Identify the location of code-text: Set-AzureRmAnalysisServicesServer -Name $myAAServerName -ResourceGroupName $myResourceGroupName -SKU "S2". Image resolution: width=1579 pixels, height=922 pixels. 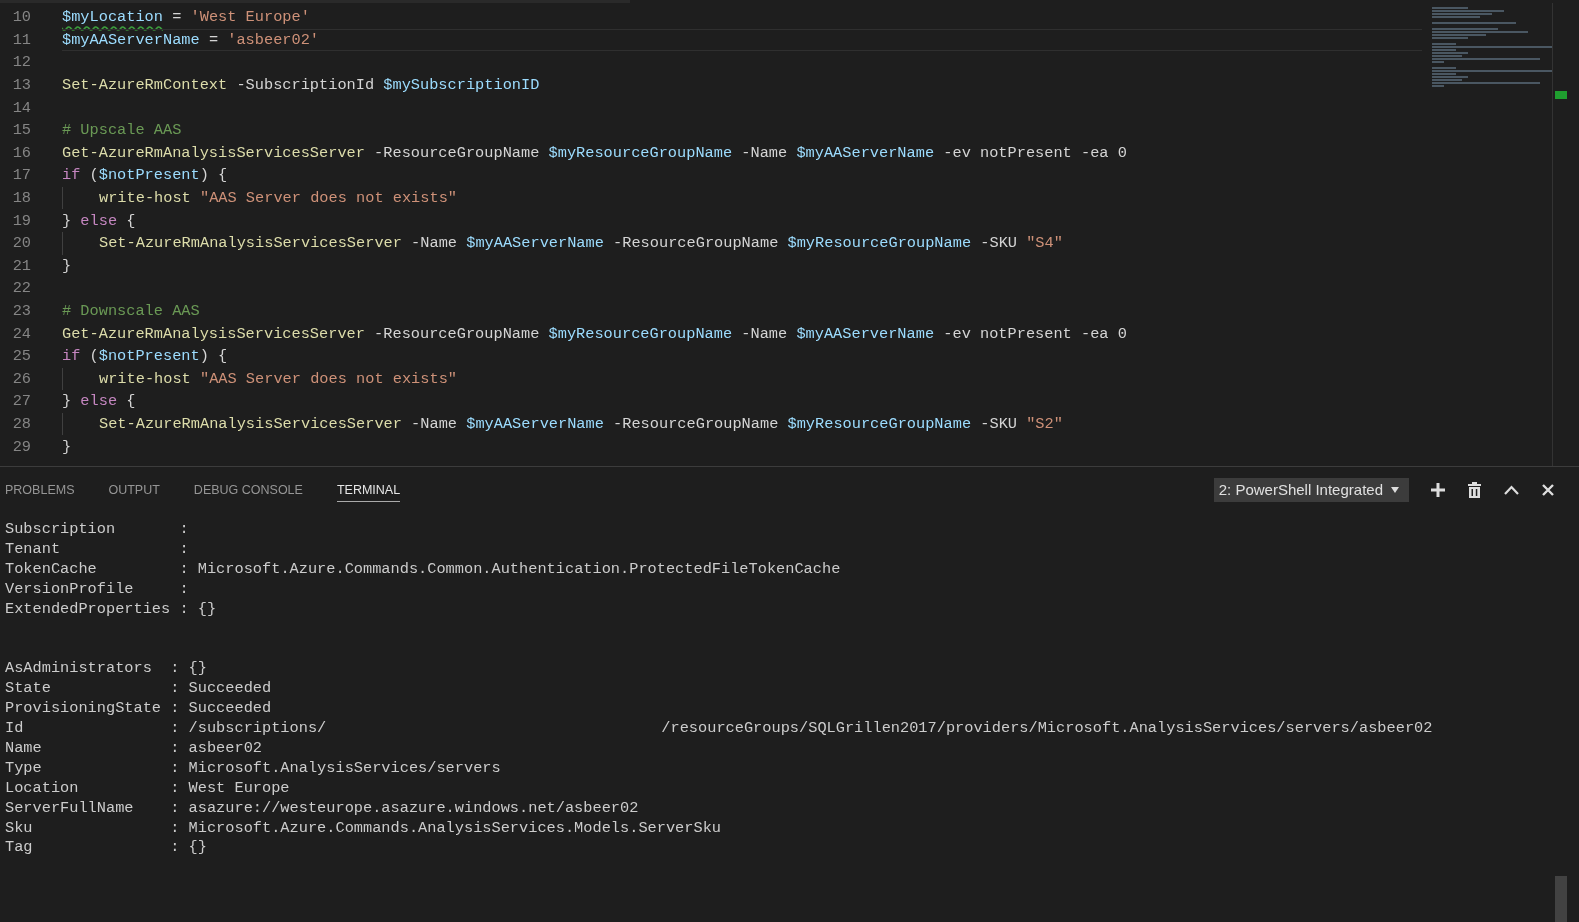
(581, 424).